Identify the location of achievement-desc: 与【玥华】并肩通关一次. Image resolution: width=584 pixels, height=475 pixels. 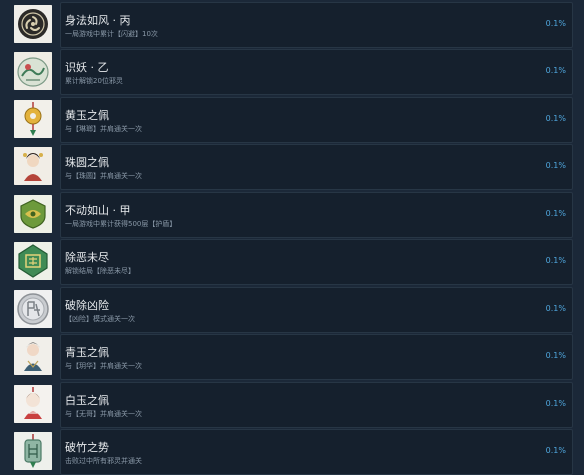
(103, 366).